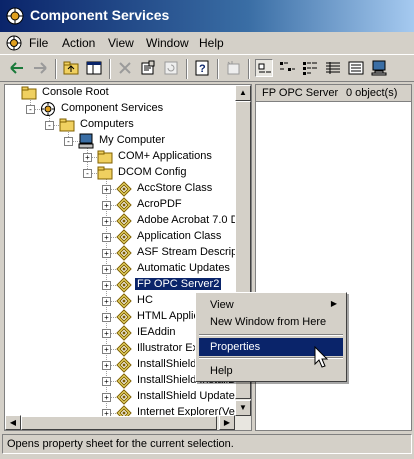 This screenshot has height=459, width=414. I want to click on context-menu-help-label: Help, so click(221, 371).